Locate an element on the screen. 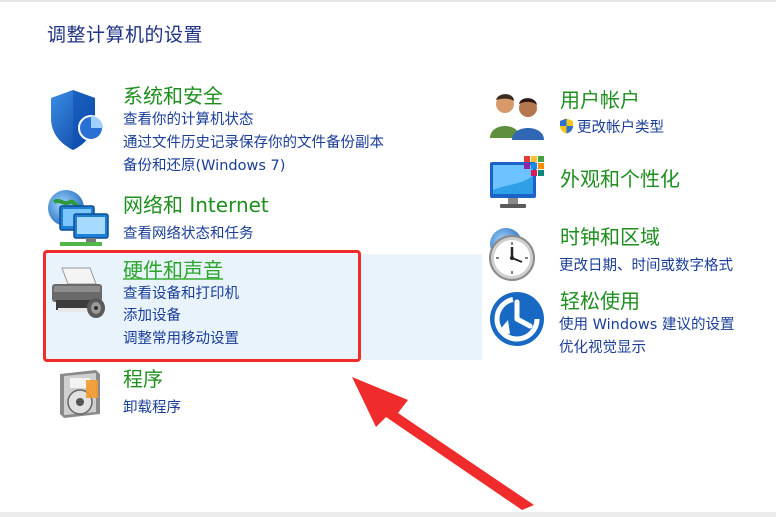 This screenshot has height=517, width=776. ease-of-access-icon is located at coordinates (517, 319).